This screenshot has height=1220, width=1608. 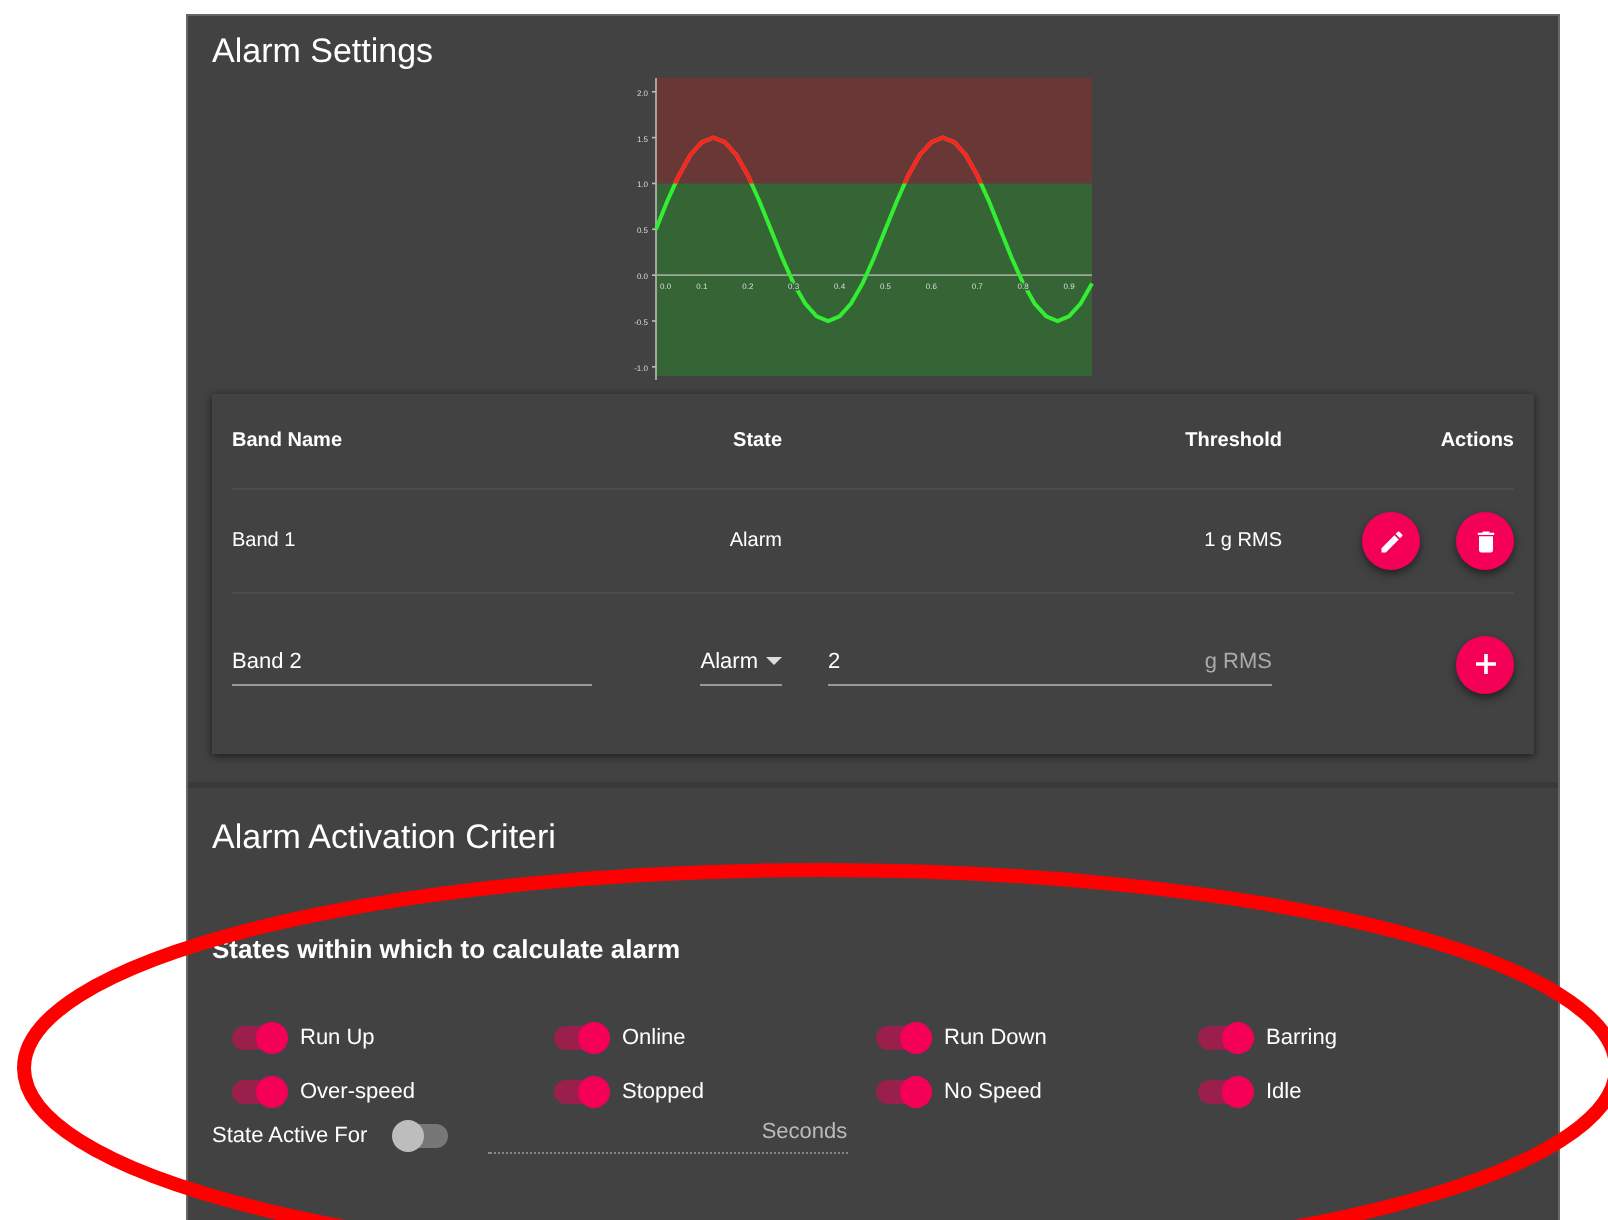 What do you see at coordinates (754, 541) in the screenshot?
I see `table-cell-text: Alarm` at bounding box center [754, 541].